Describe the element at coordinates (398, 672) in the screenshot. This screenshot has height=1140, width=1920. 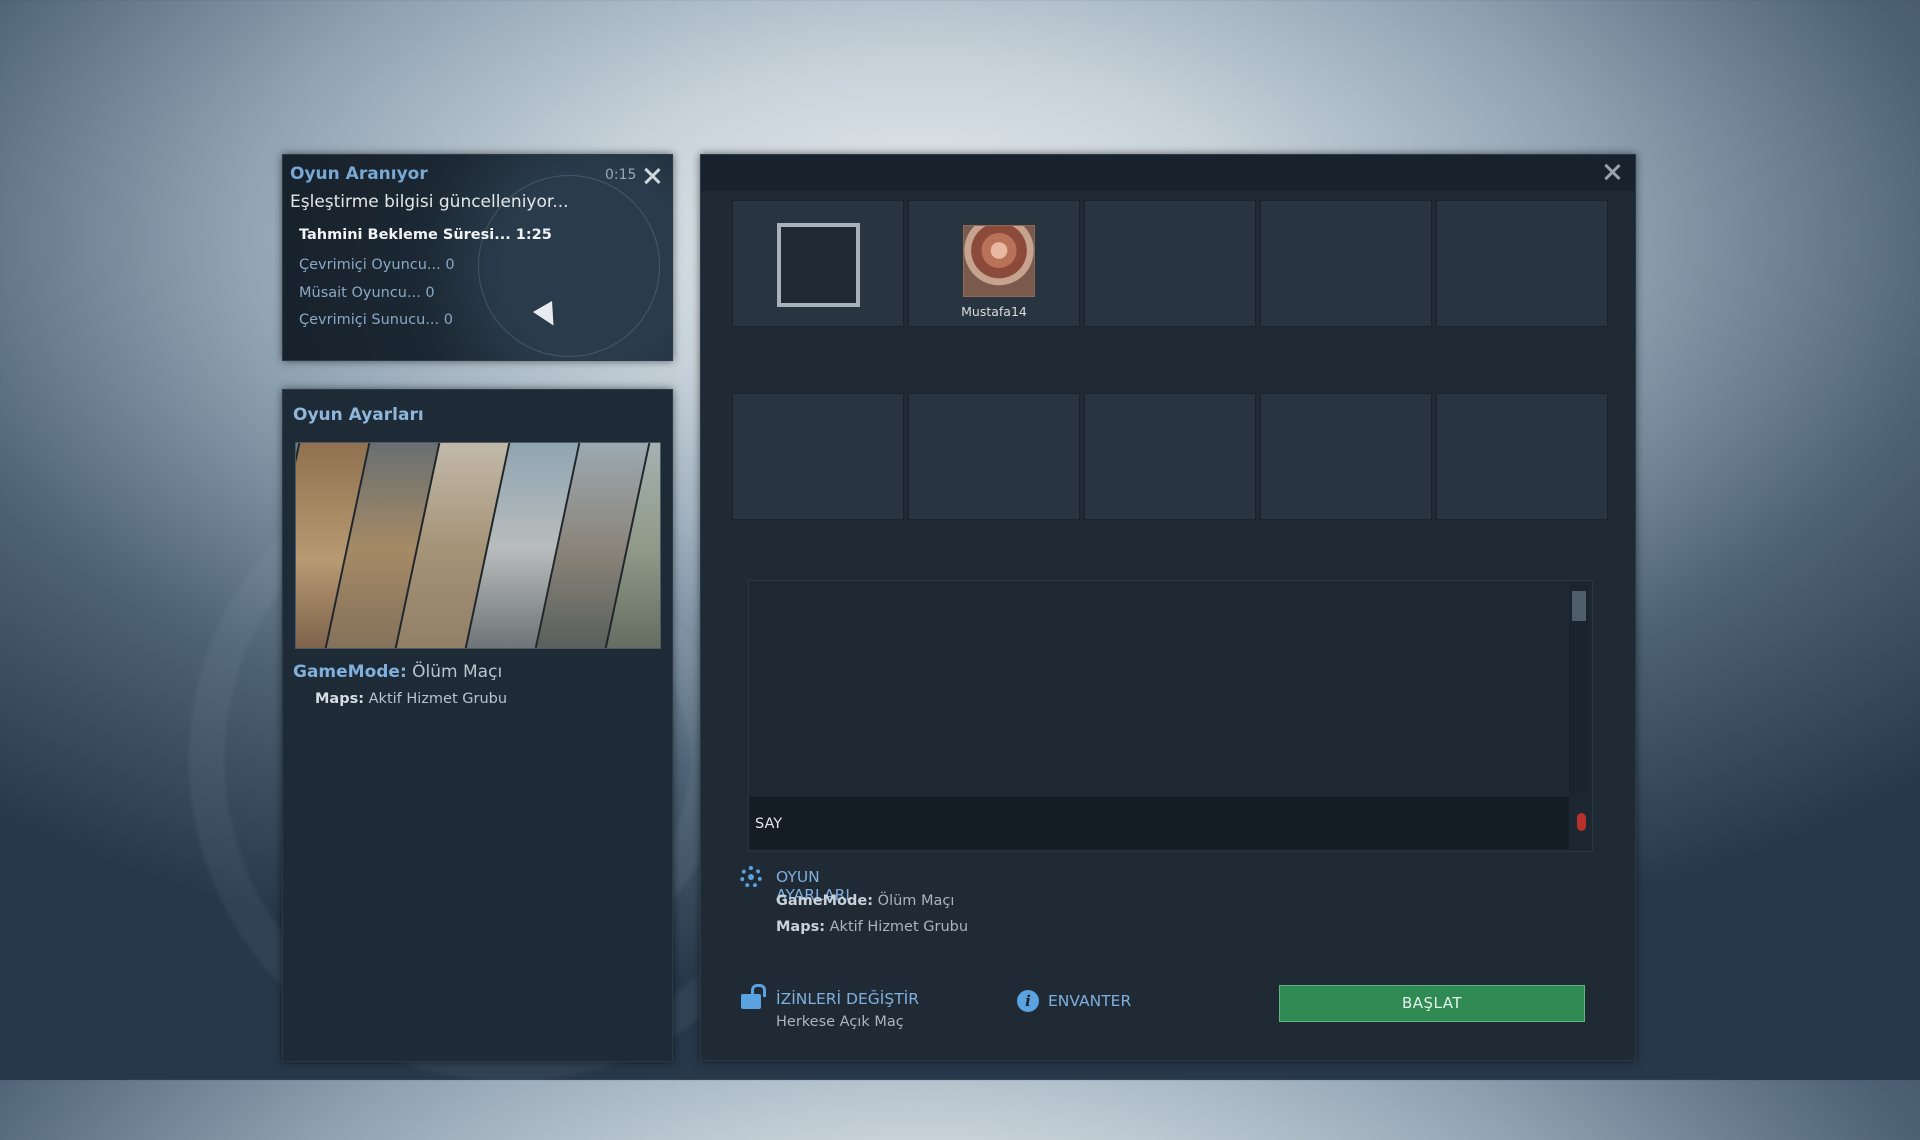
I see `settings-gamemode: GameMode: Ölüm Maçı` at that location.